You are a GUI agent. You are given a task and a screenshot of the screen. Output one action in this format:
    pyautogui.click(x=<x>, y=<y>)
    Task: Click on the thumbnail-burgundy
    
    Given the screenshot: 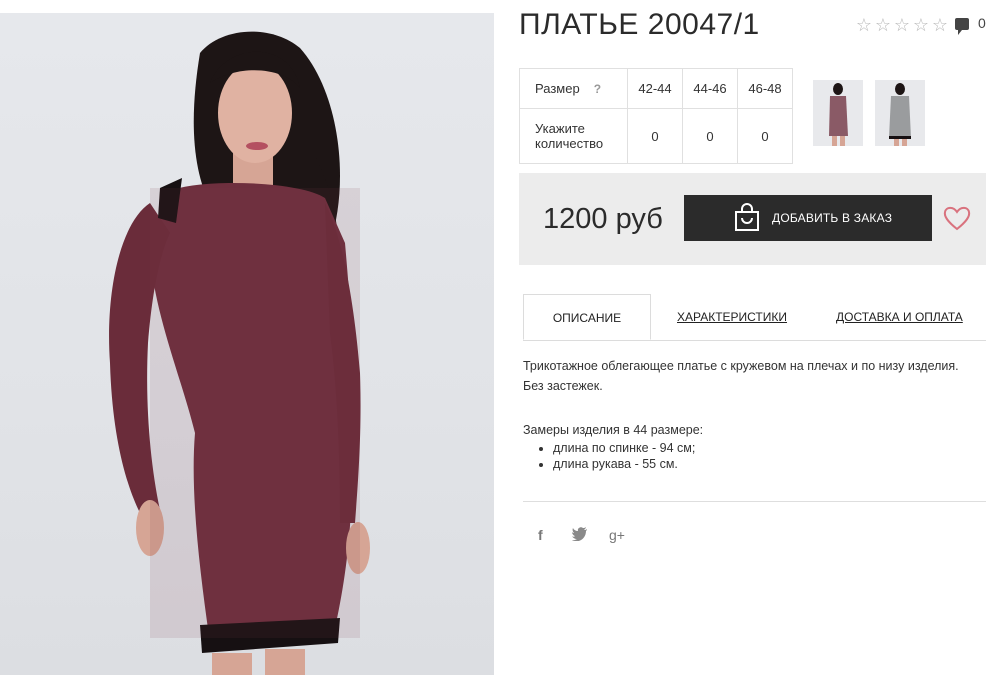 What is the action you would take?
    pyautogui.click(x=838, y=113)
    